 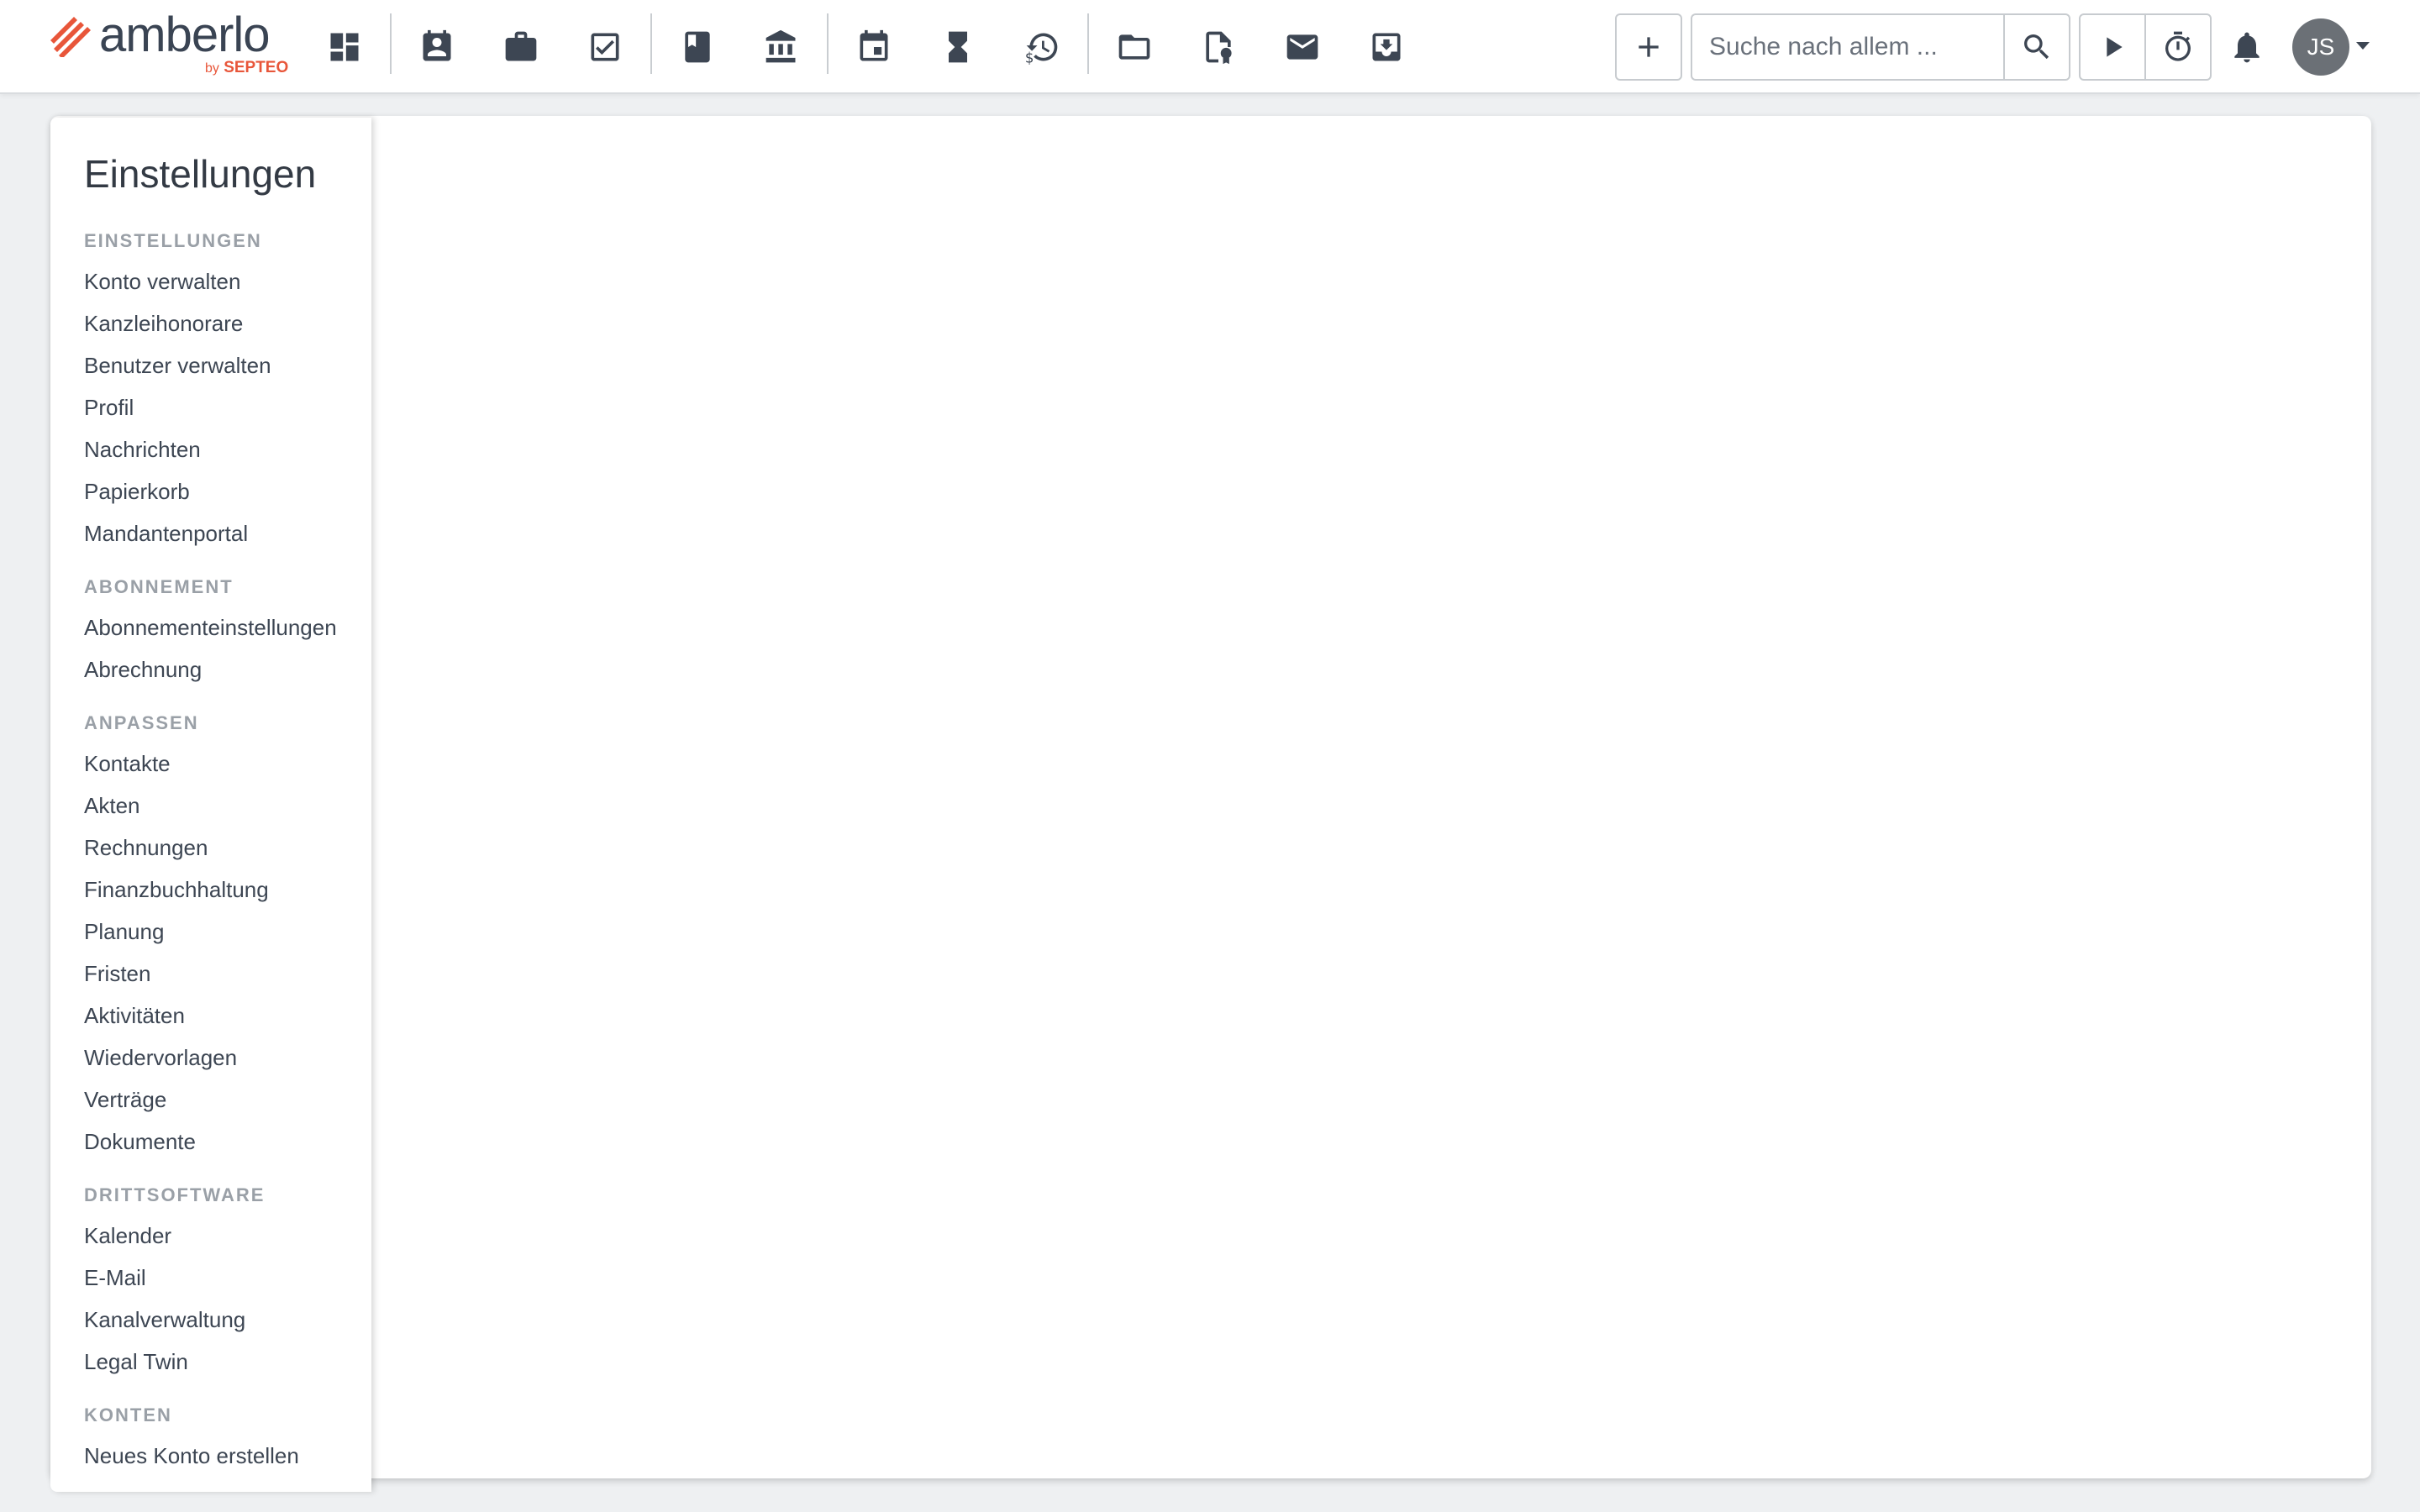 I want to click on contacts-icon, so click(x=437, y=47).